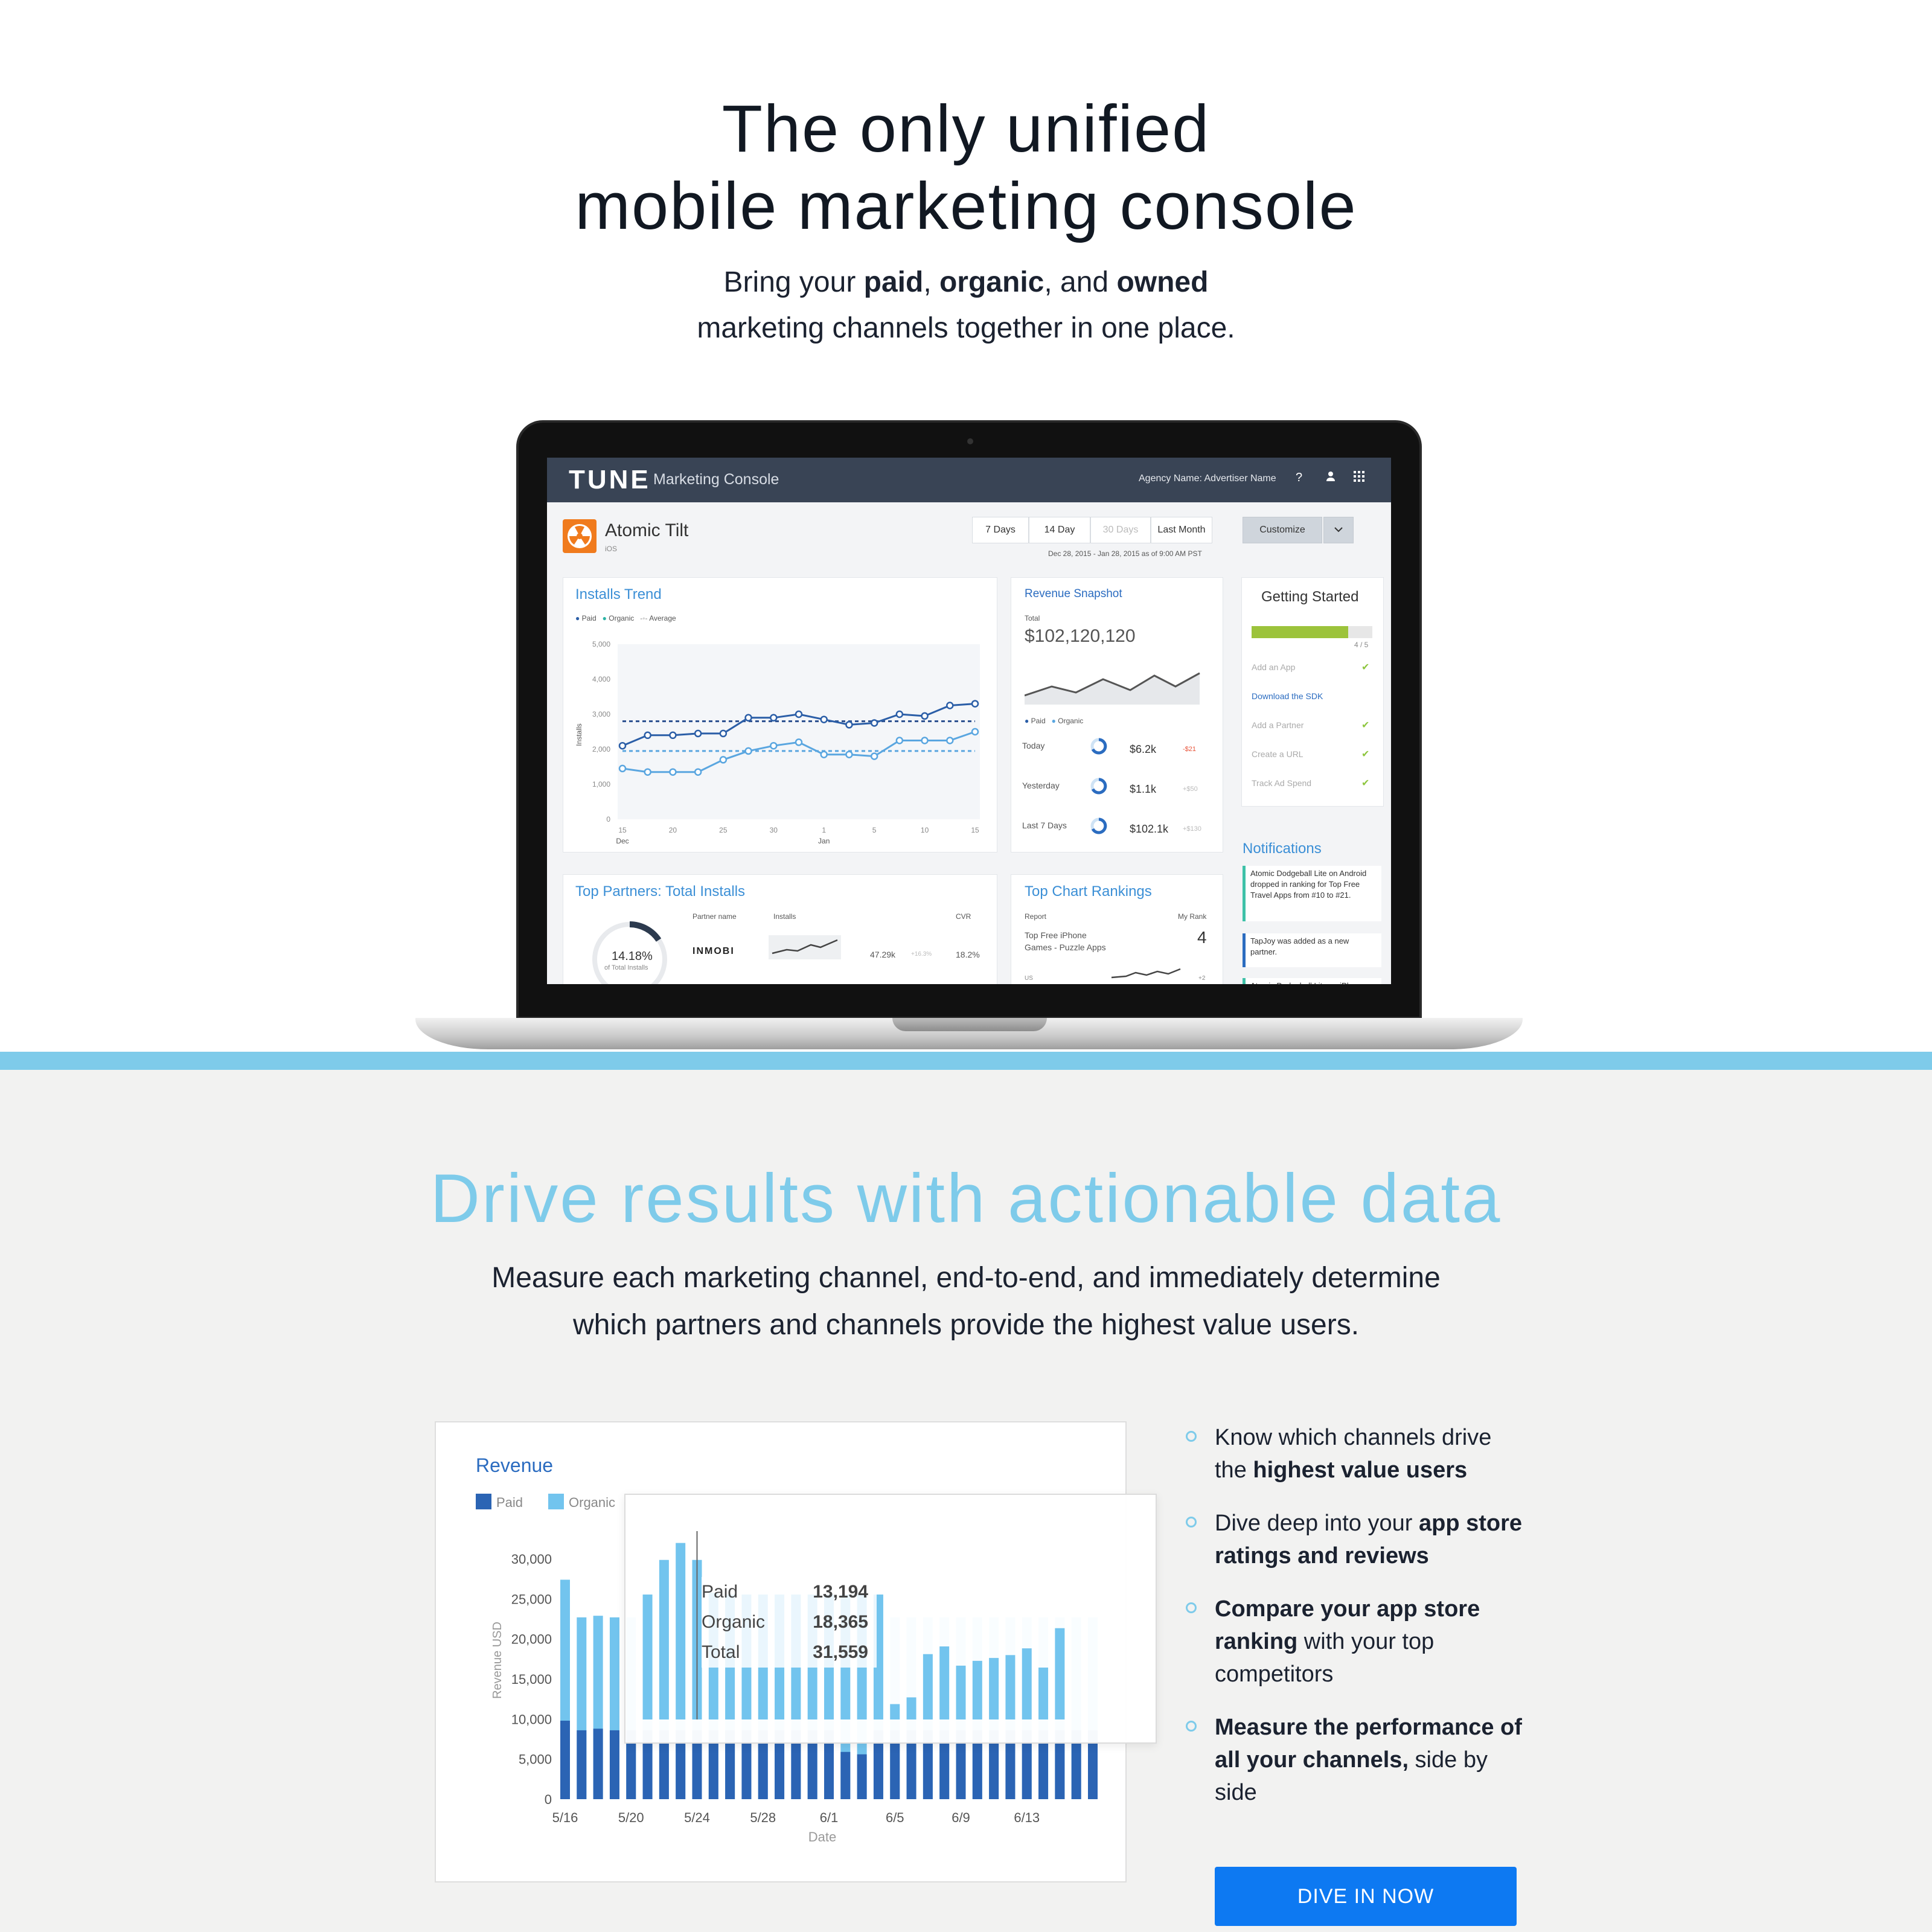 This screenshot has width=1932, height=1932. I want to click on app-name: Atomic Tilt, so click(647, 530).